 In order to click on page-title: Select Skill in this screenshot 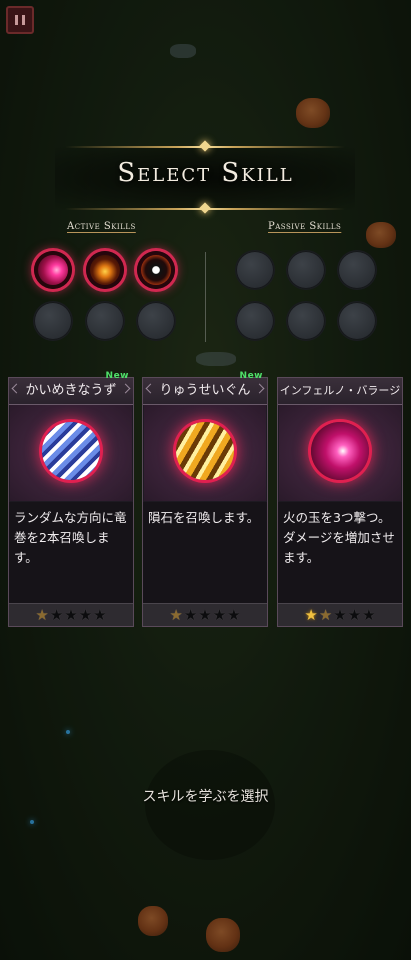, I will do `click(205, 173)`.